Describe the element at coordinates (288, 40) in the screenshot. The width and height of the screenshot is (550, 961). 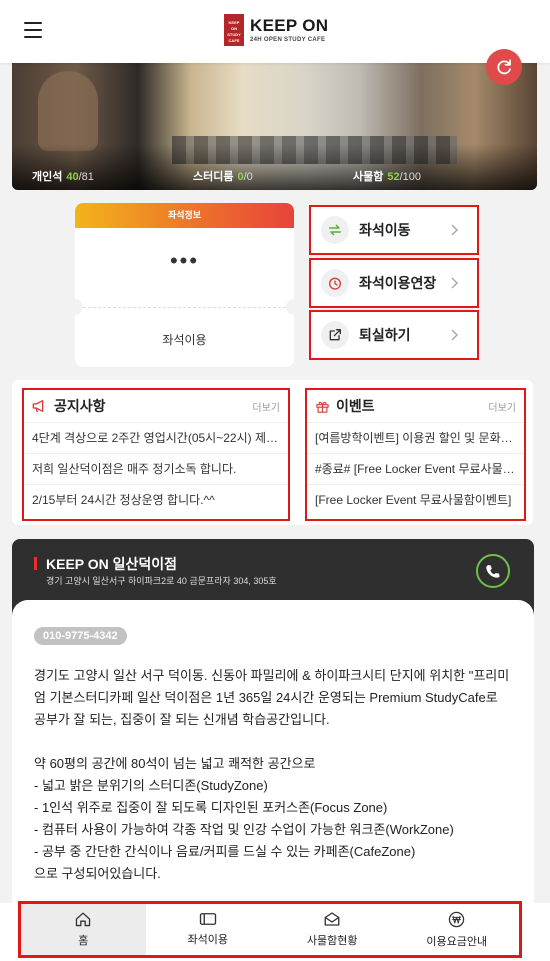
I see `logo-subtitle: 24H OPEN STUDY CAFE` at that location.